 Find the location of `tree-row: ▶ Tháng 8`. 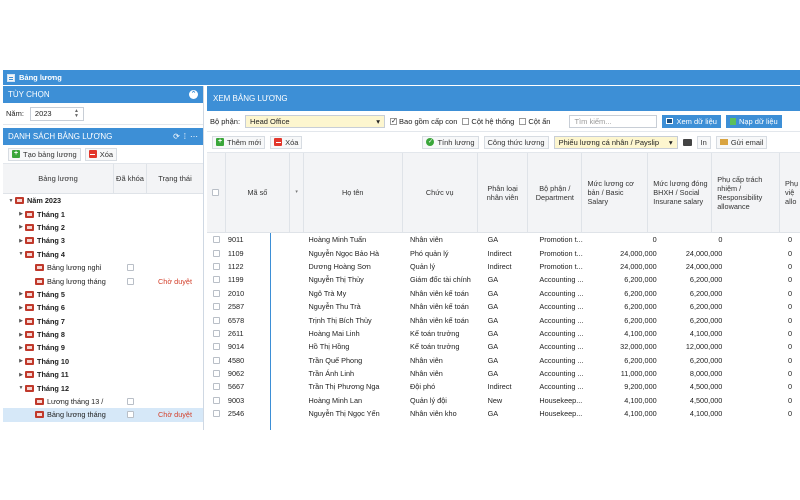

tree-row: ▶ Tháng 8 is located at coordinates (103, 334).